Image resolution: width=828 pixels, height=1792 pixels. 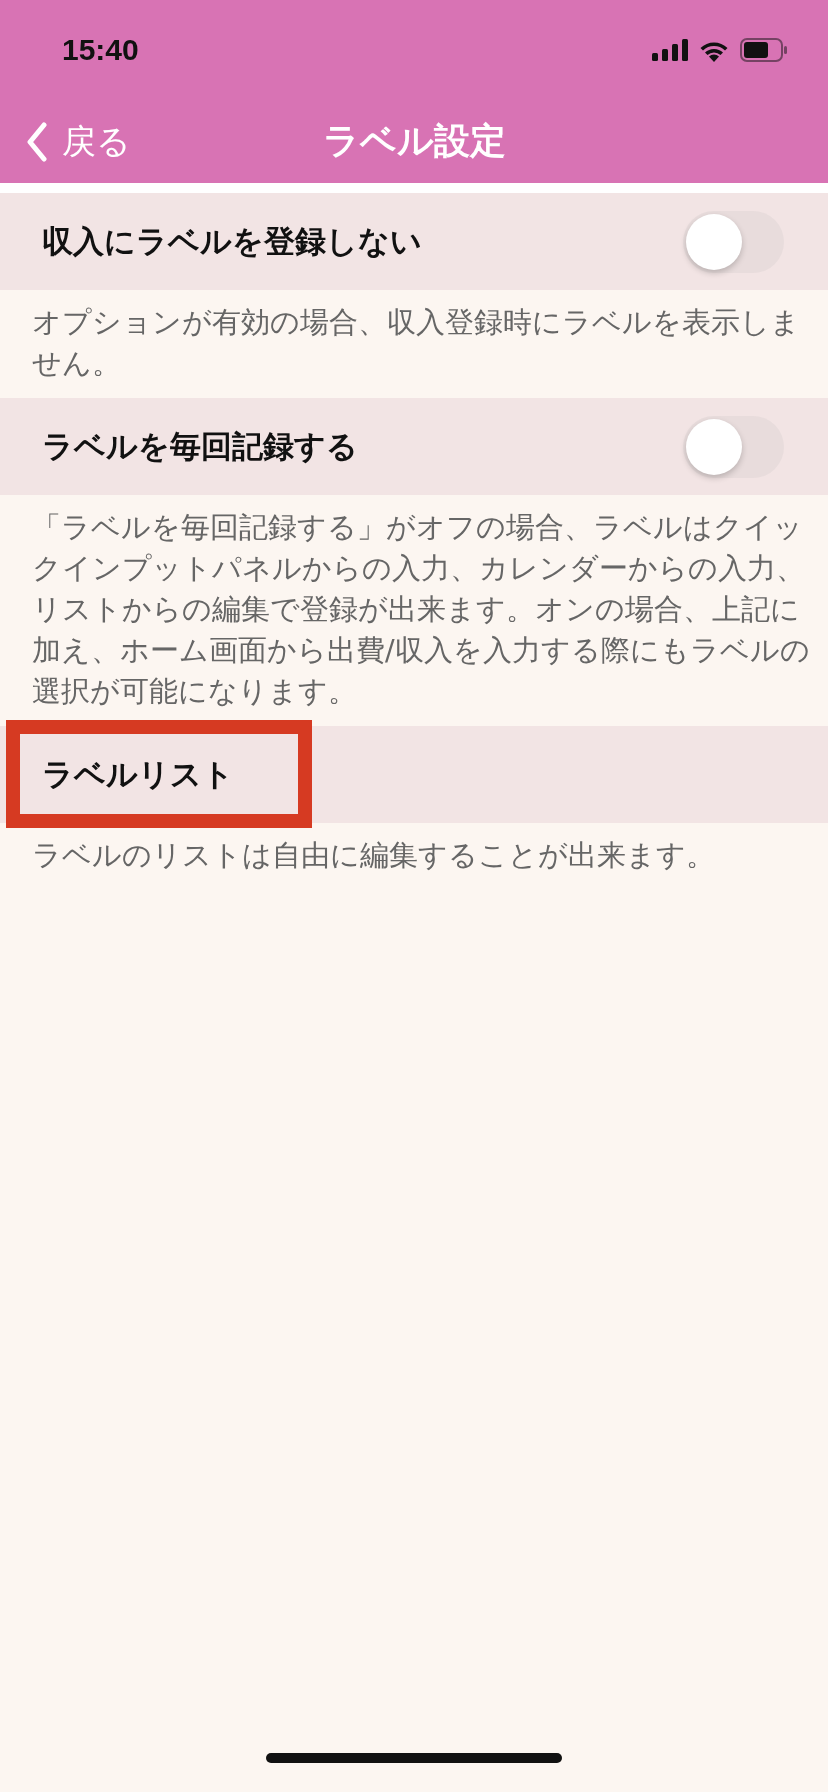 I want to click on chevron-left-icon, so click(x=37, y=141).